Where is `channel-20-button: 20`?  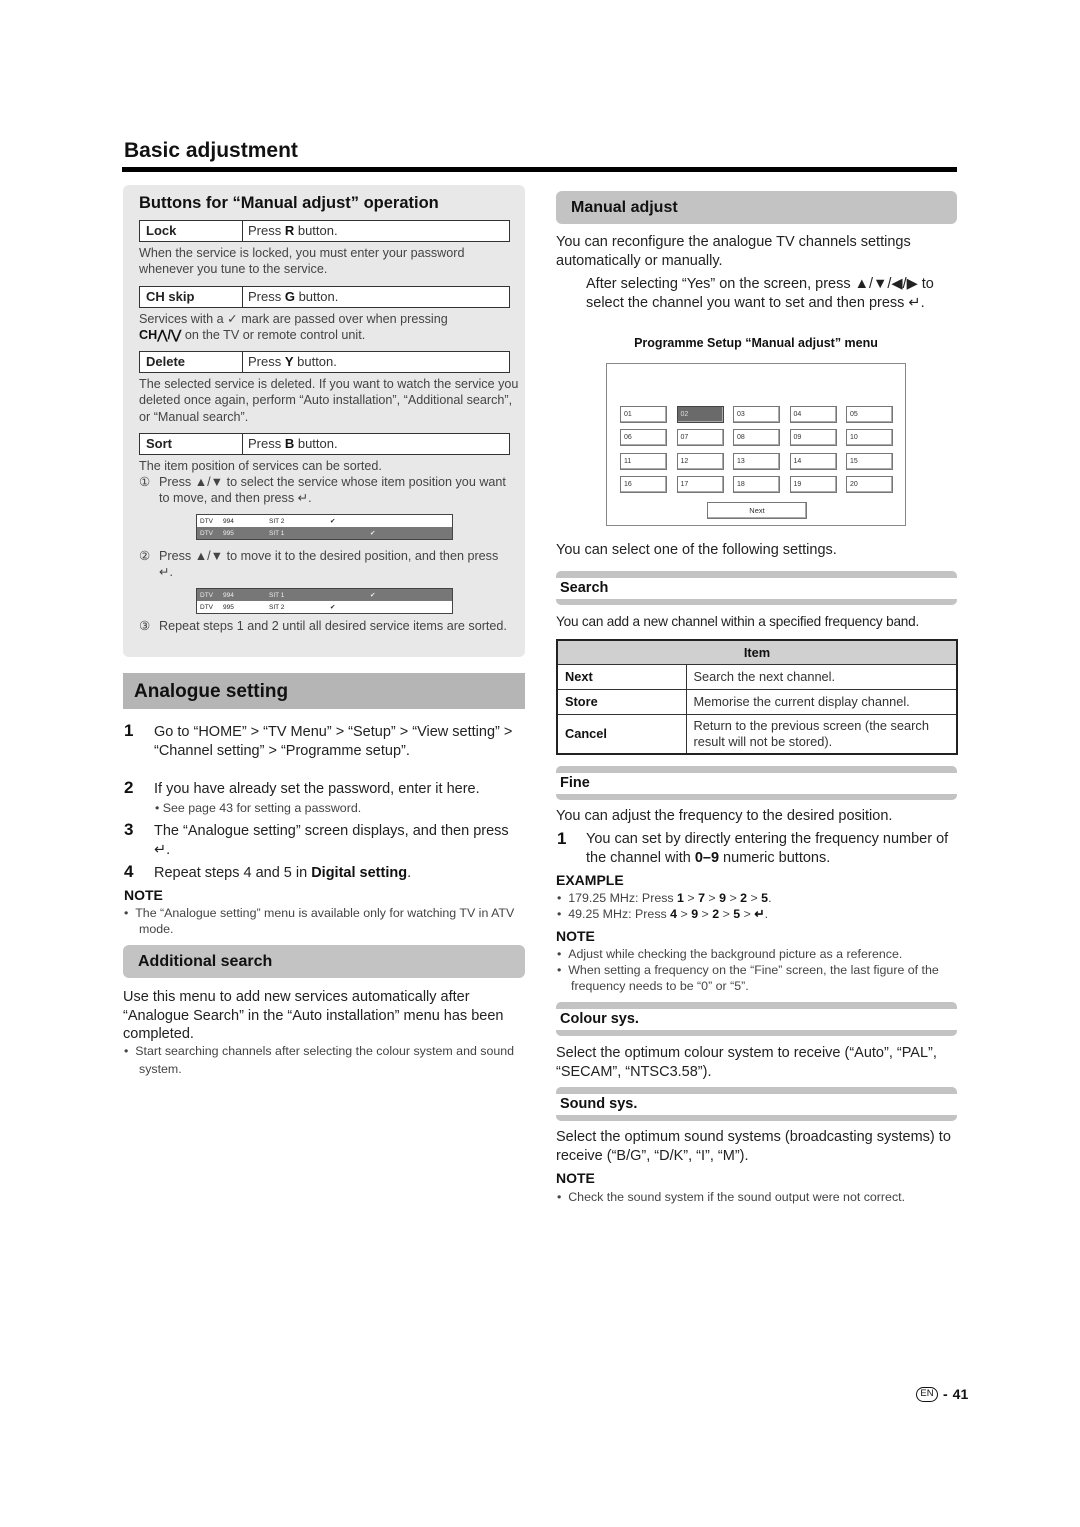 channel-20-button: 20 is located at coordinates (869, 484).